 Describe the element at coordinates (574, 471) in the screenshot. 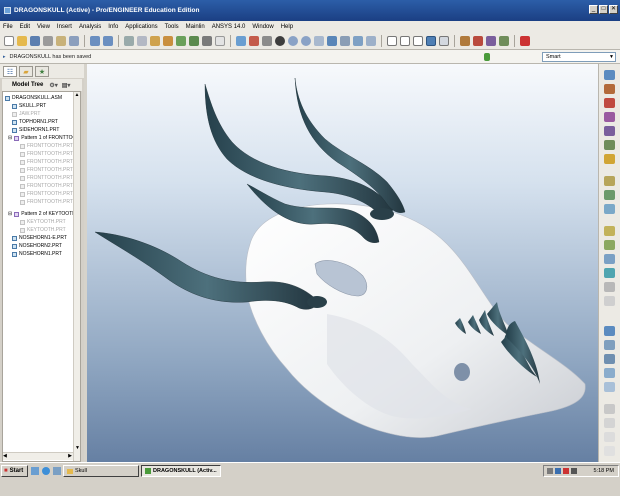

I see `volume-icon` at that location.